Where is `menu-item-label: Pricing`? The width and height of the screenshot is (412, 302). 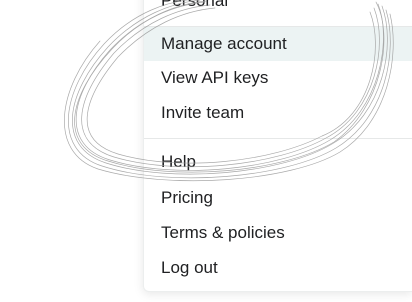
menu-item-label: Pricing is located at coordinates (187, 197).